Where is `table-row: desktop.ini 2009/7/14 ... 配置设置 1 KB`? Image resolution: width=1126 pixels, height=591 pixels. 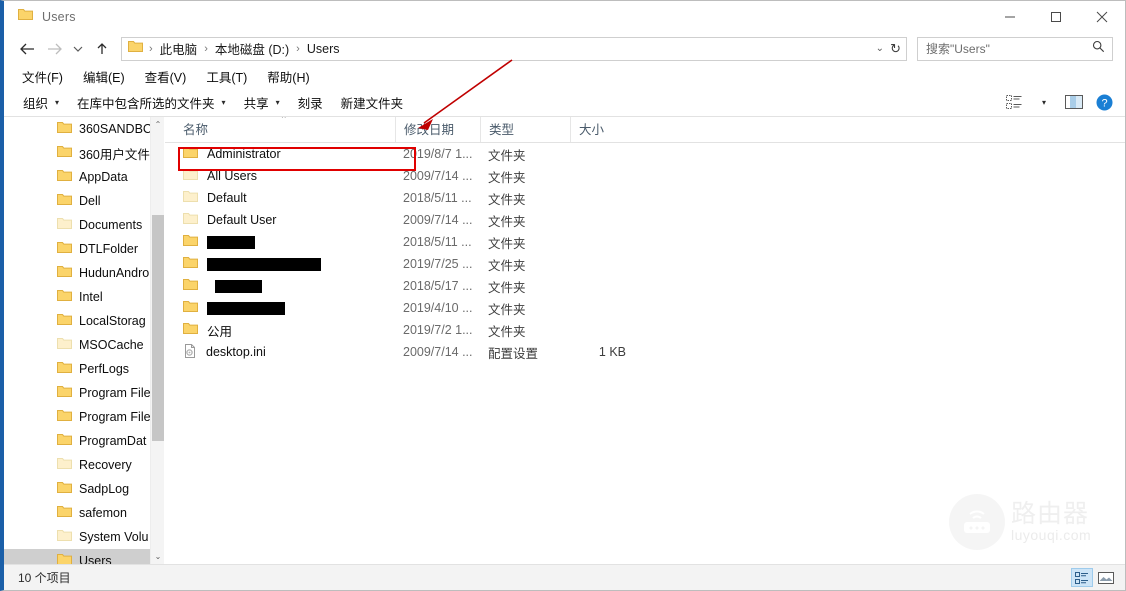
table-row: desktop.ini 2009/7/14 ... 配置设置 1 KB is located at coordinates (645, 352).